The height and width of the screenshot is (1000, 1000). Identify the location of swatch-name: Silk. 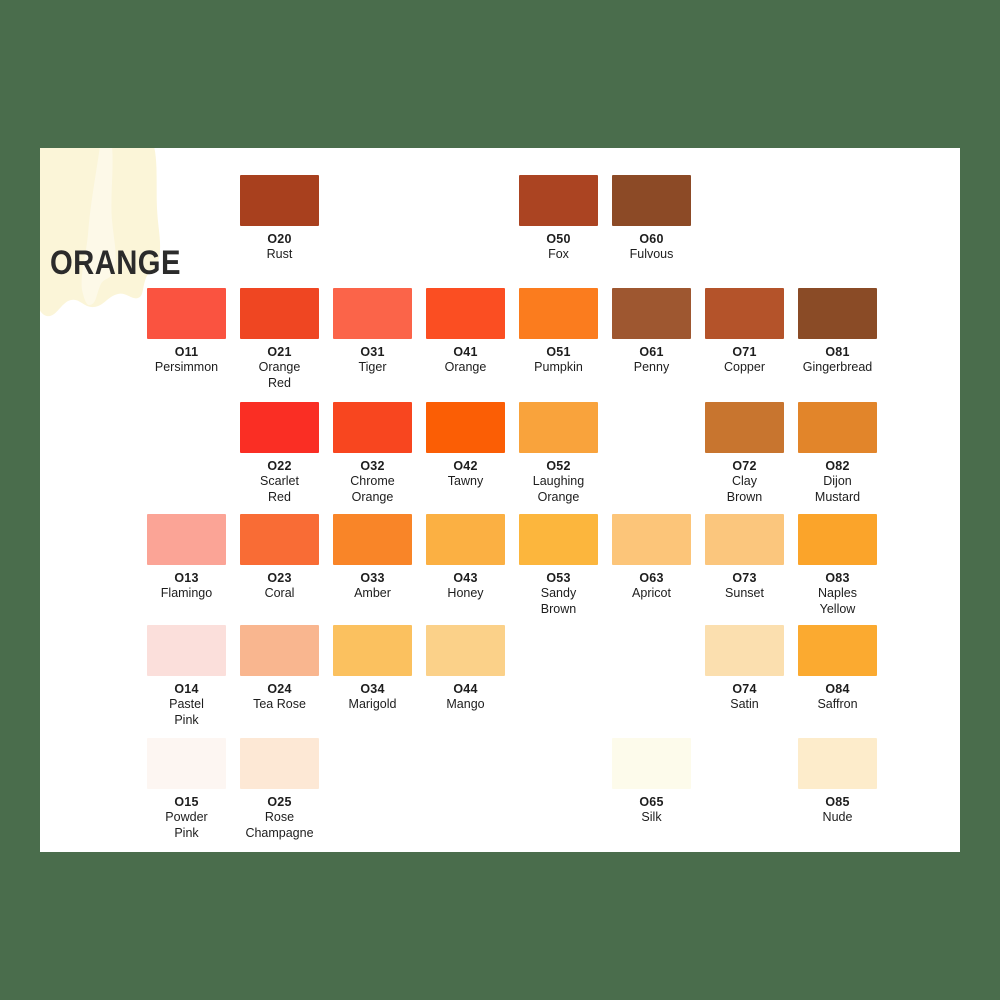
(651, 817).